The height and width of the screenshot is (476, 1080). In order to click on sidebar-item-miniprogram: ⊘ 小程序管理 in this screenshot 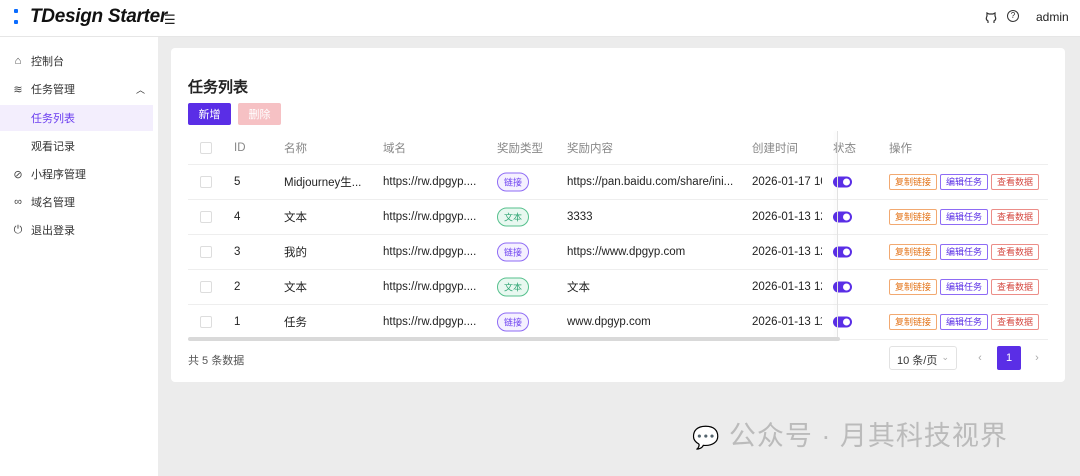, I will do `click(76, 174)`.